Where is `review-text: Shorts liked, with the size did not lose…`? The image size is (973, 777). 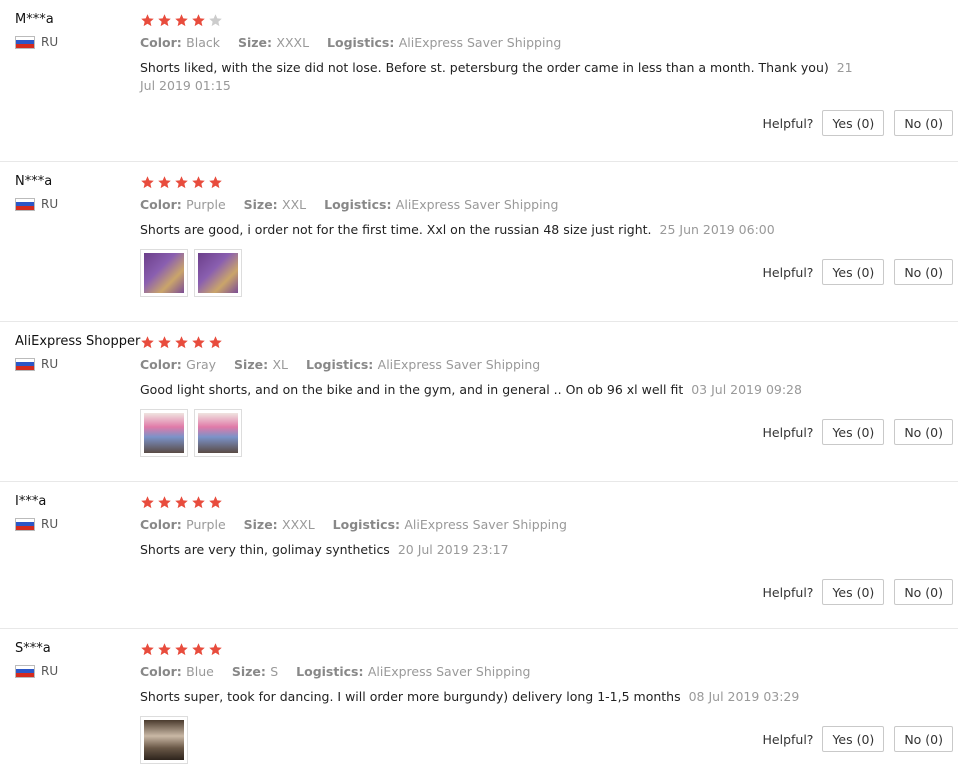 review-text: Shorts liked, with the size did not lose… is located at coordinates (497, 77).